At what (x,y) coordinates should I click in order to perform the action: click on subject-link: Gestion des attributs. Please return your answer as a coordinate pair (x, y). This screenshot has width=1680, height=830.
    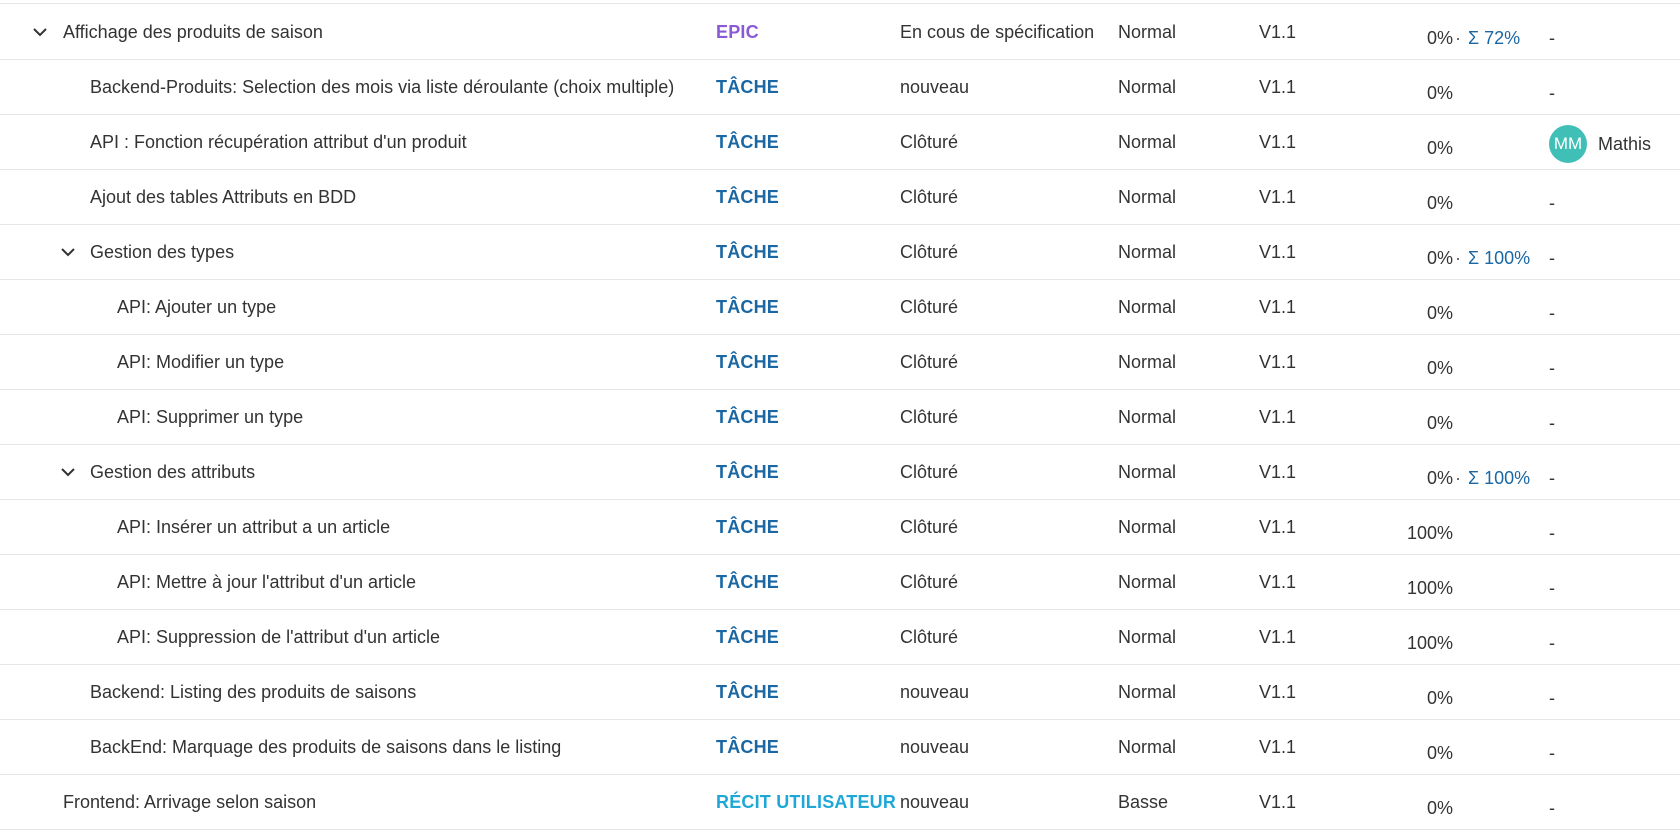
    Looking at the image, I should click on (172, 472).